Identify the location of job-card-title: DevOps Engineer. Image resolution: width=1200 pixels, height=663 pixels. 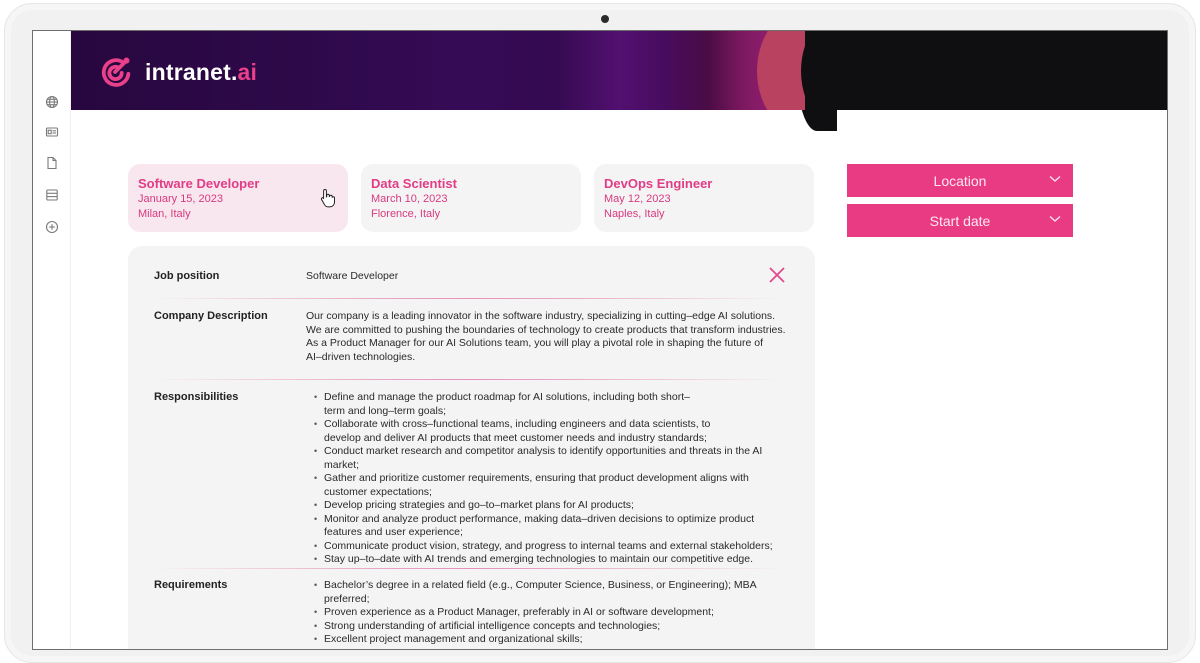
(658, 183).